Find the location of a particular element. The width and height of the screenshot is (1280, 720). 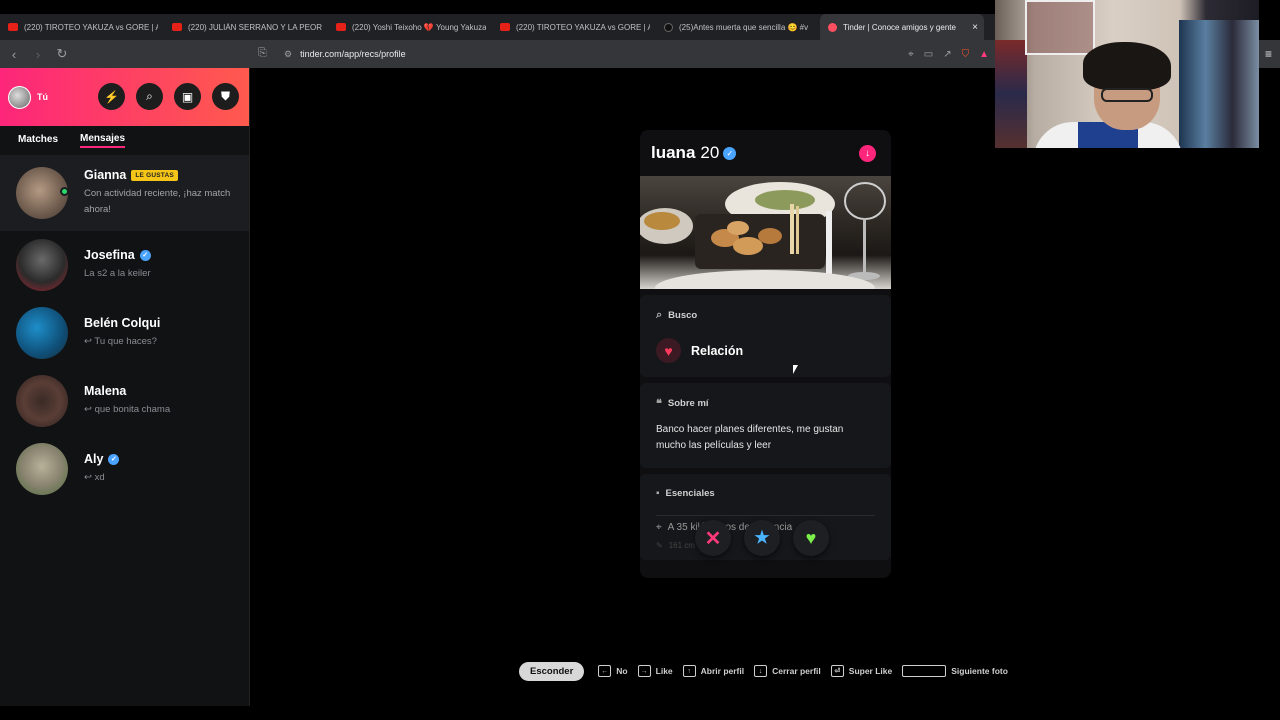

briefcase-icon: ▣ is located at coordinates (187, 96).